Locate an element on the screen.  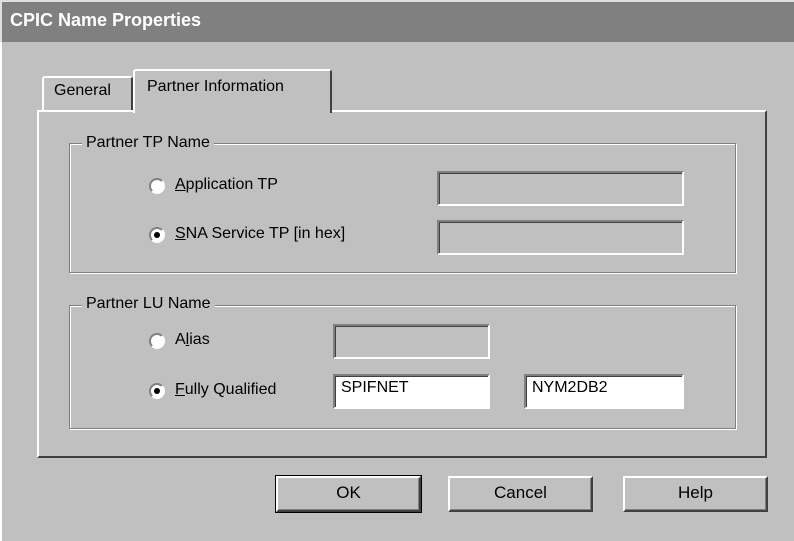
partner-tp-name-legend: Partner TP Name is located at coordinates (148, 143).